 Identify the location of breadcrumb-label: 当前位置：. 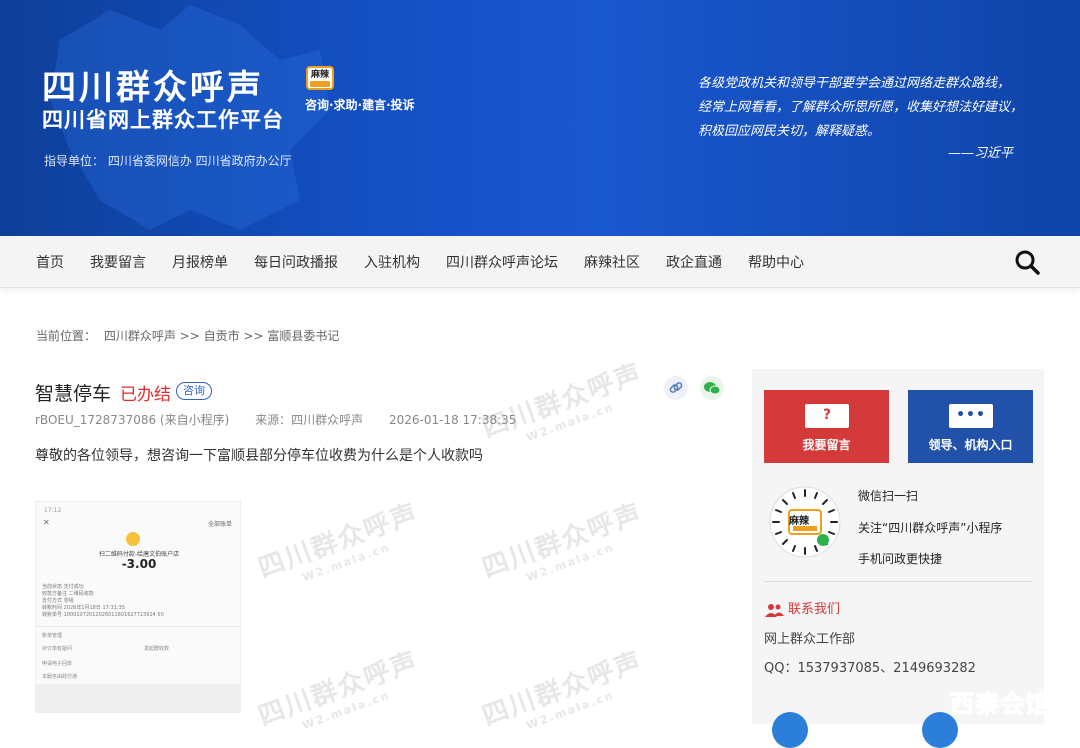
(66, 336).